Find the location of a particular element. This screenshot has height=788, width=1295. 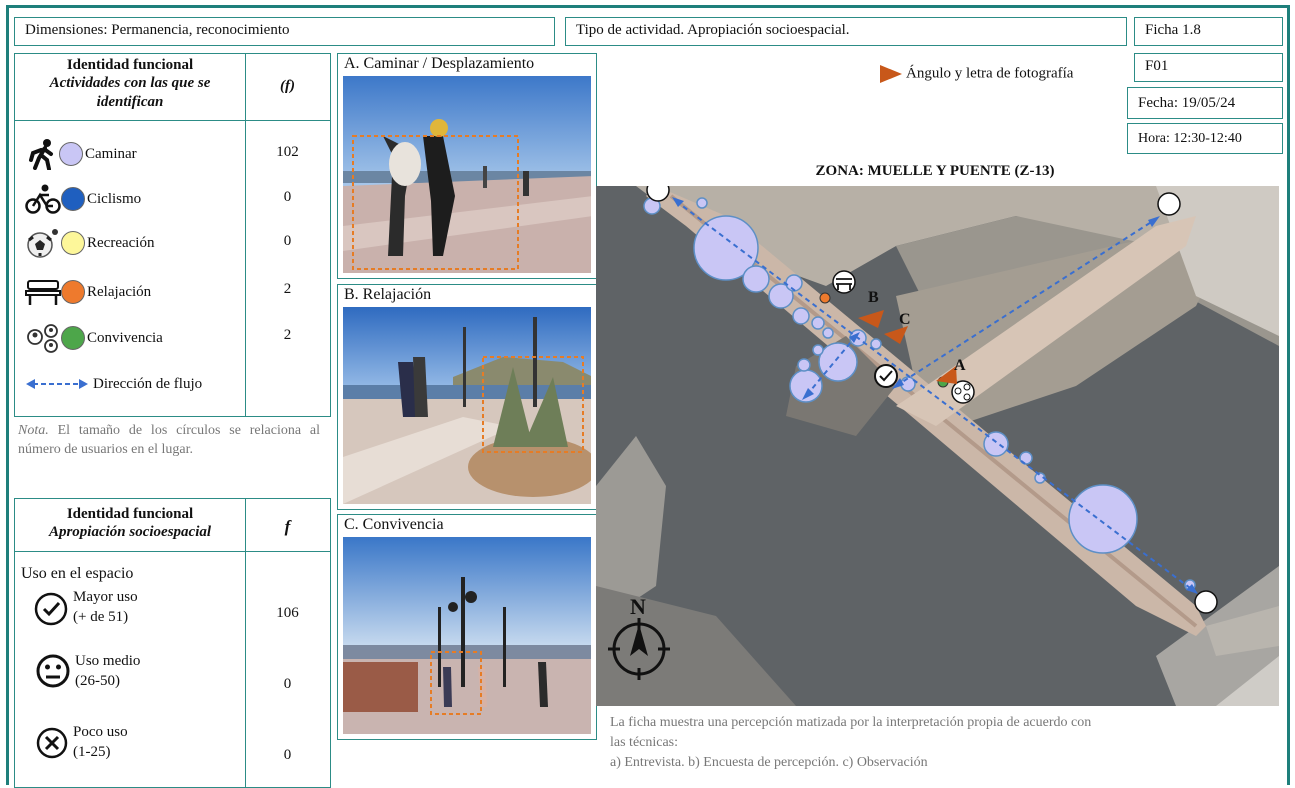

date-box: Fecha: 19/05/24 is located at coordinates (1205, 103).